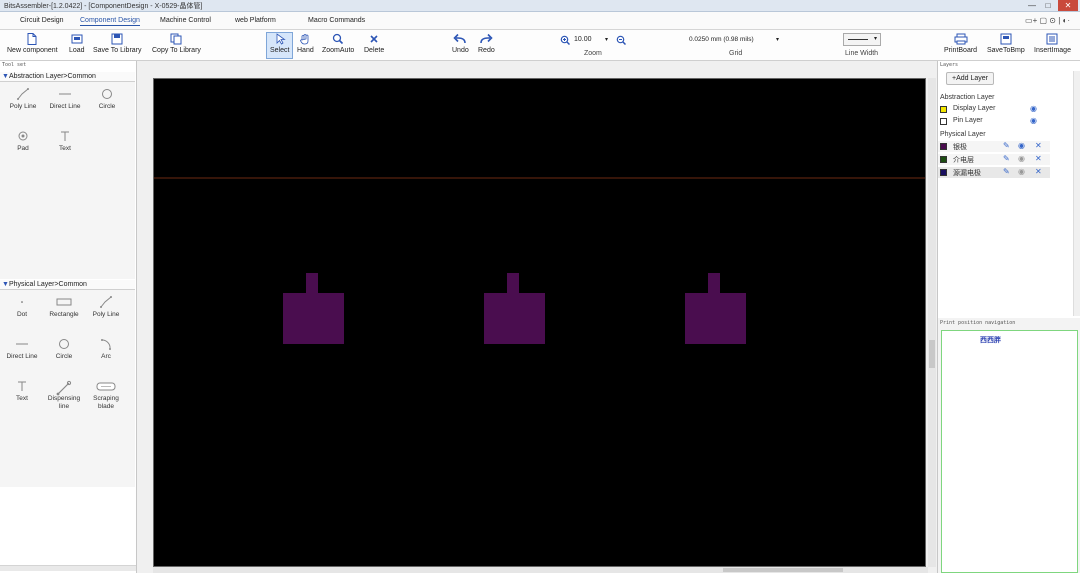 The image size is (1080, 573). Describe the element at coordinates (721, 39) in the screenshot. I see `grid-value: 0.0250 mm (0.98 mils)` at that location.